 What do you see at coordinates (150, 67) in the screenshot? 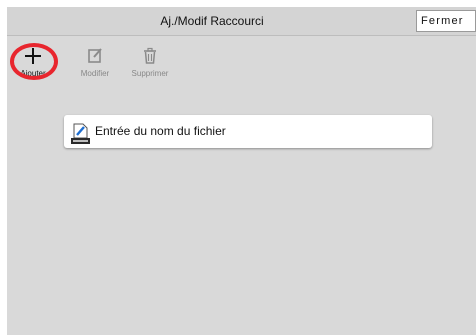
I see `delete-button: Supprimer` at bounding box center [150, 67].